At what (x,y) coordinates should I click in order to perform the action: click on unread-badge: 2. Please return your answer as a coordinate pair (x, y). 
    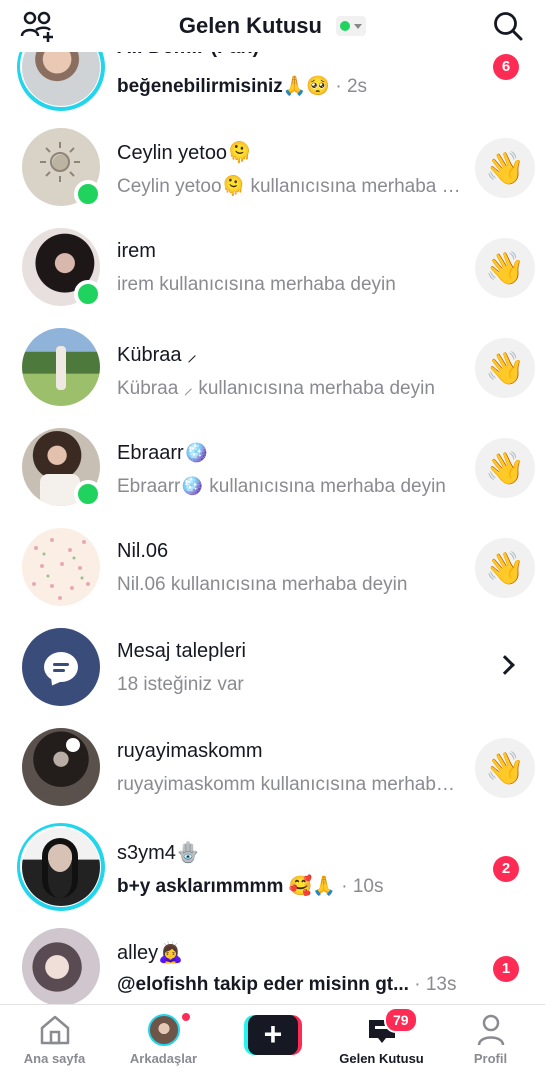
    Looking at the image, I should click on (506, 869).